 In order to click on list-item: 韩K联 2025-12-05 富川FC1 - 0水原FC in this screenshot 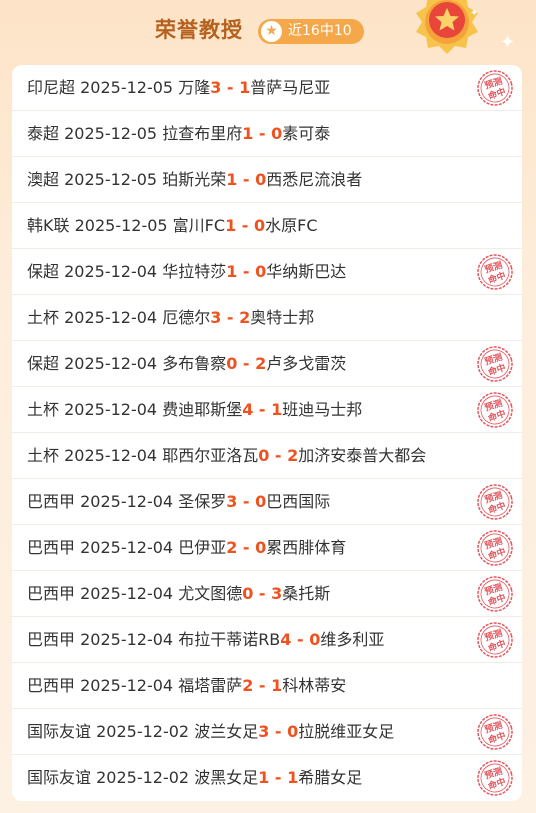, I will do `click(267, 226)`.